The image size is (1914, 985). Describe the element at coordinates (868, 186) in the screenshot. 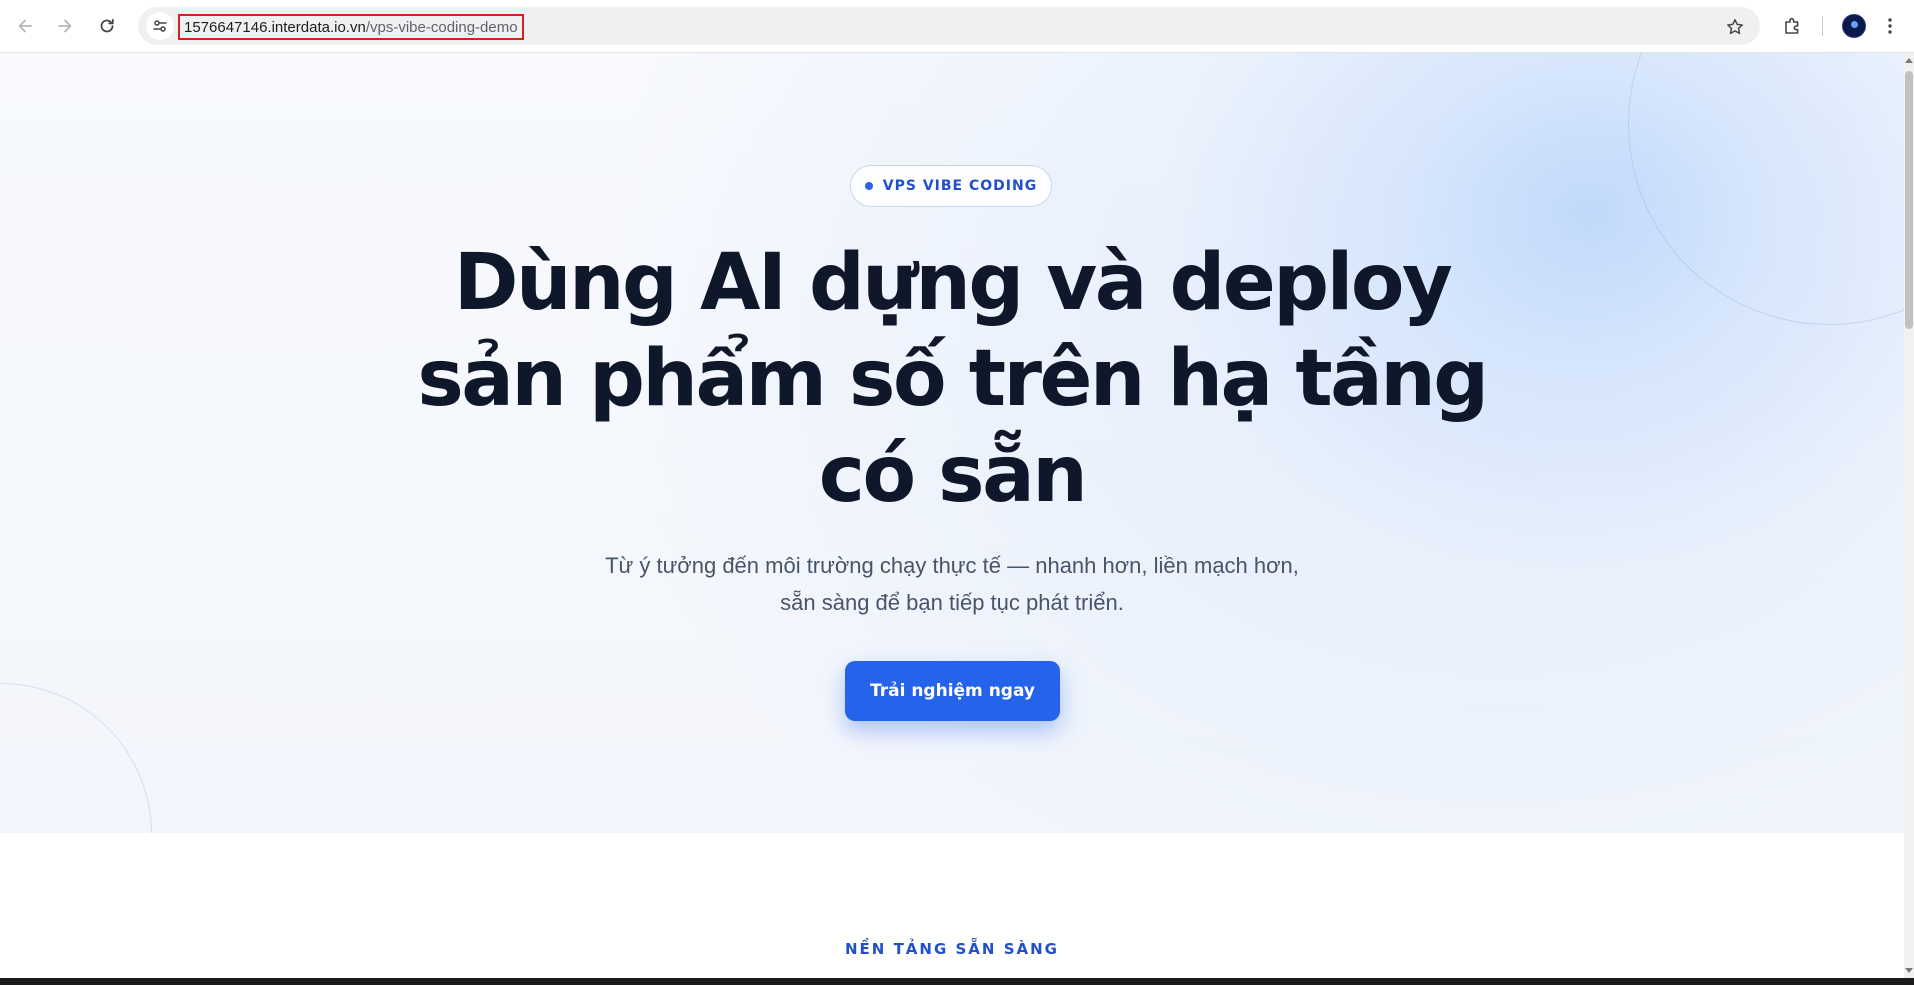

I see `badge-dot-icon` at that location.